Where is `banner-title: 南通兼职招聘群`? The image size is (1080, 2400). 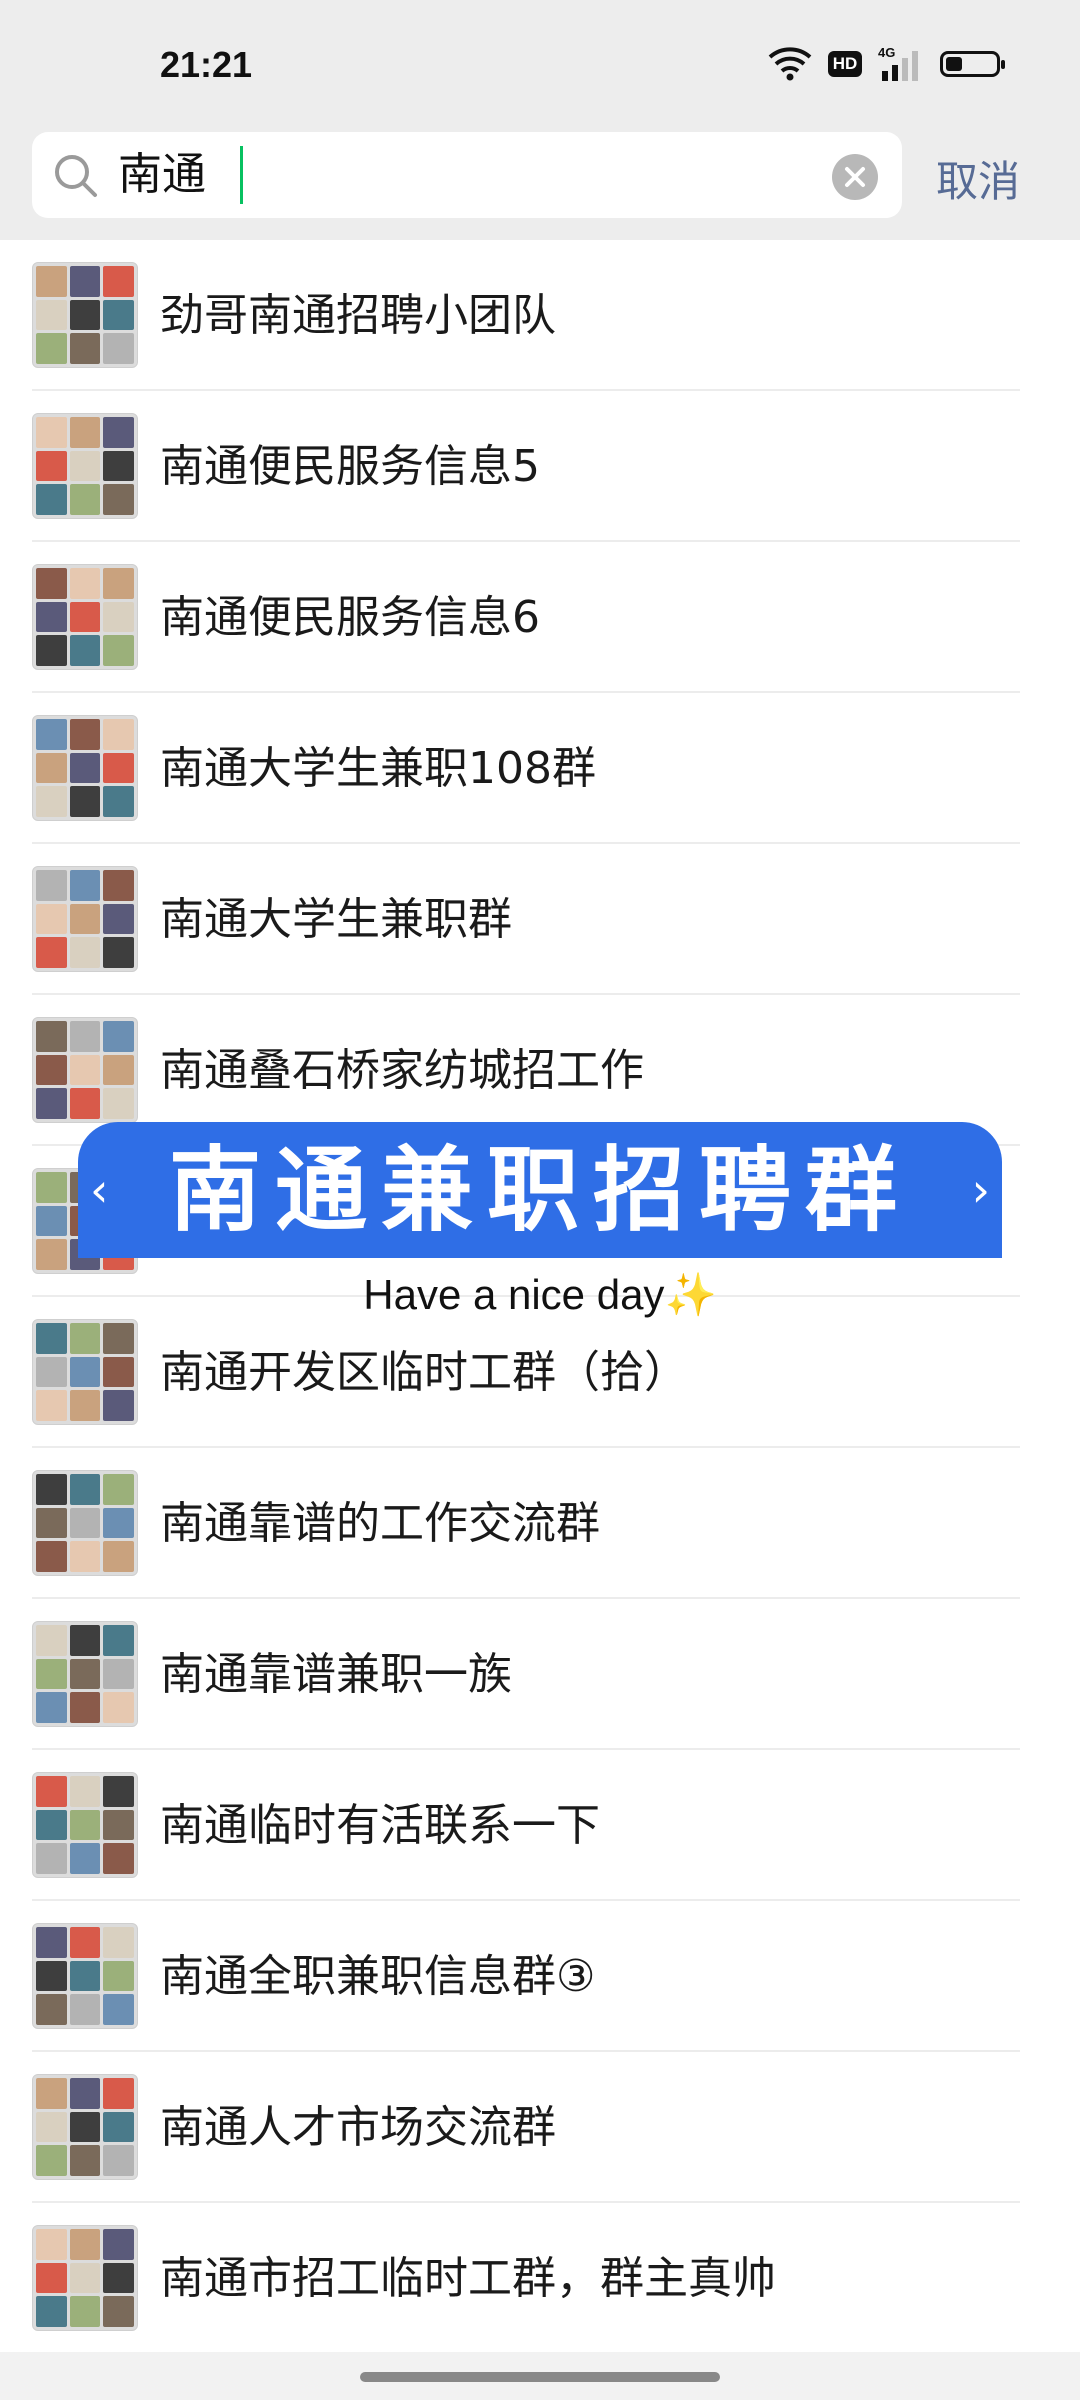
banner-title: 南通兼职招聘群 is located at coordinates (539, 1190).